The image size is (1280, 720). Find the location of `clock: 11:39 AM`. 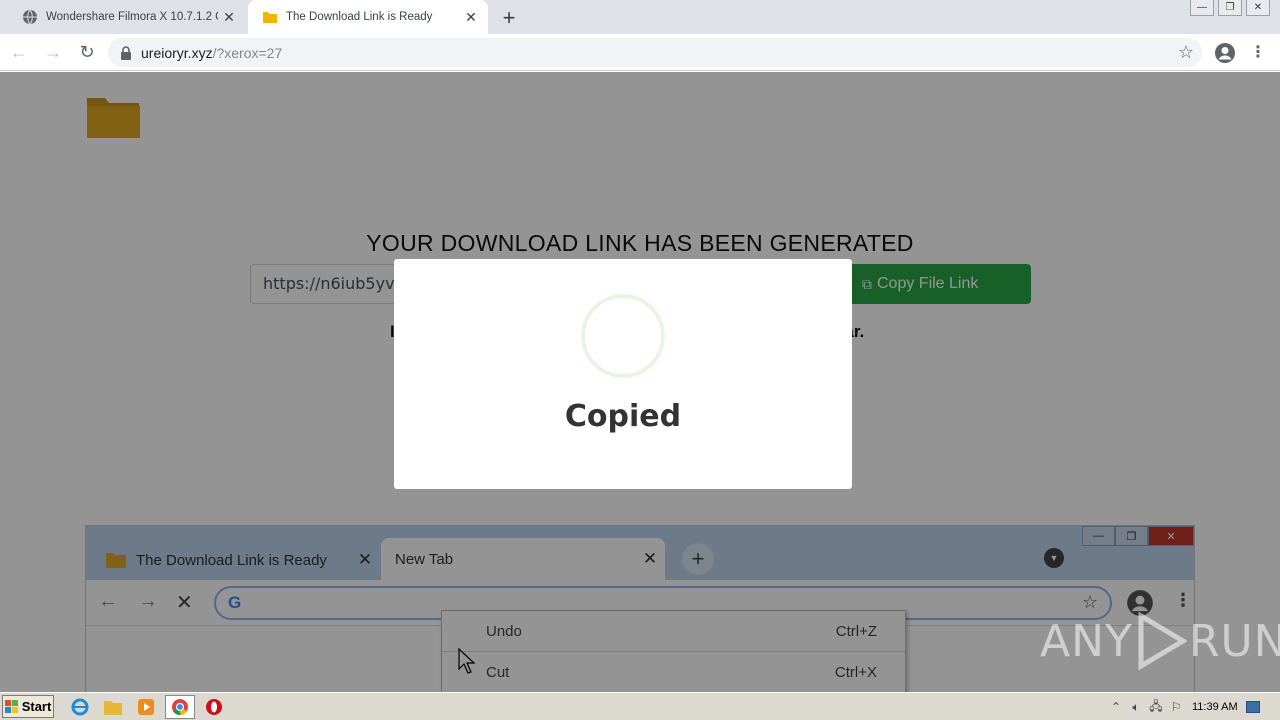

clock: 11:39 AM is located at coordinates (1215, 707).